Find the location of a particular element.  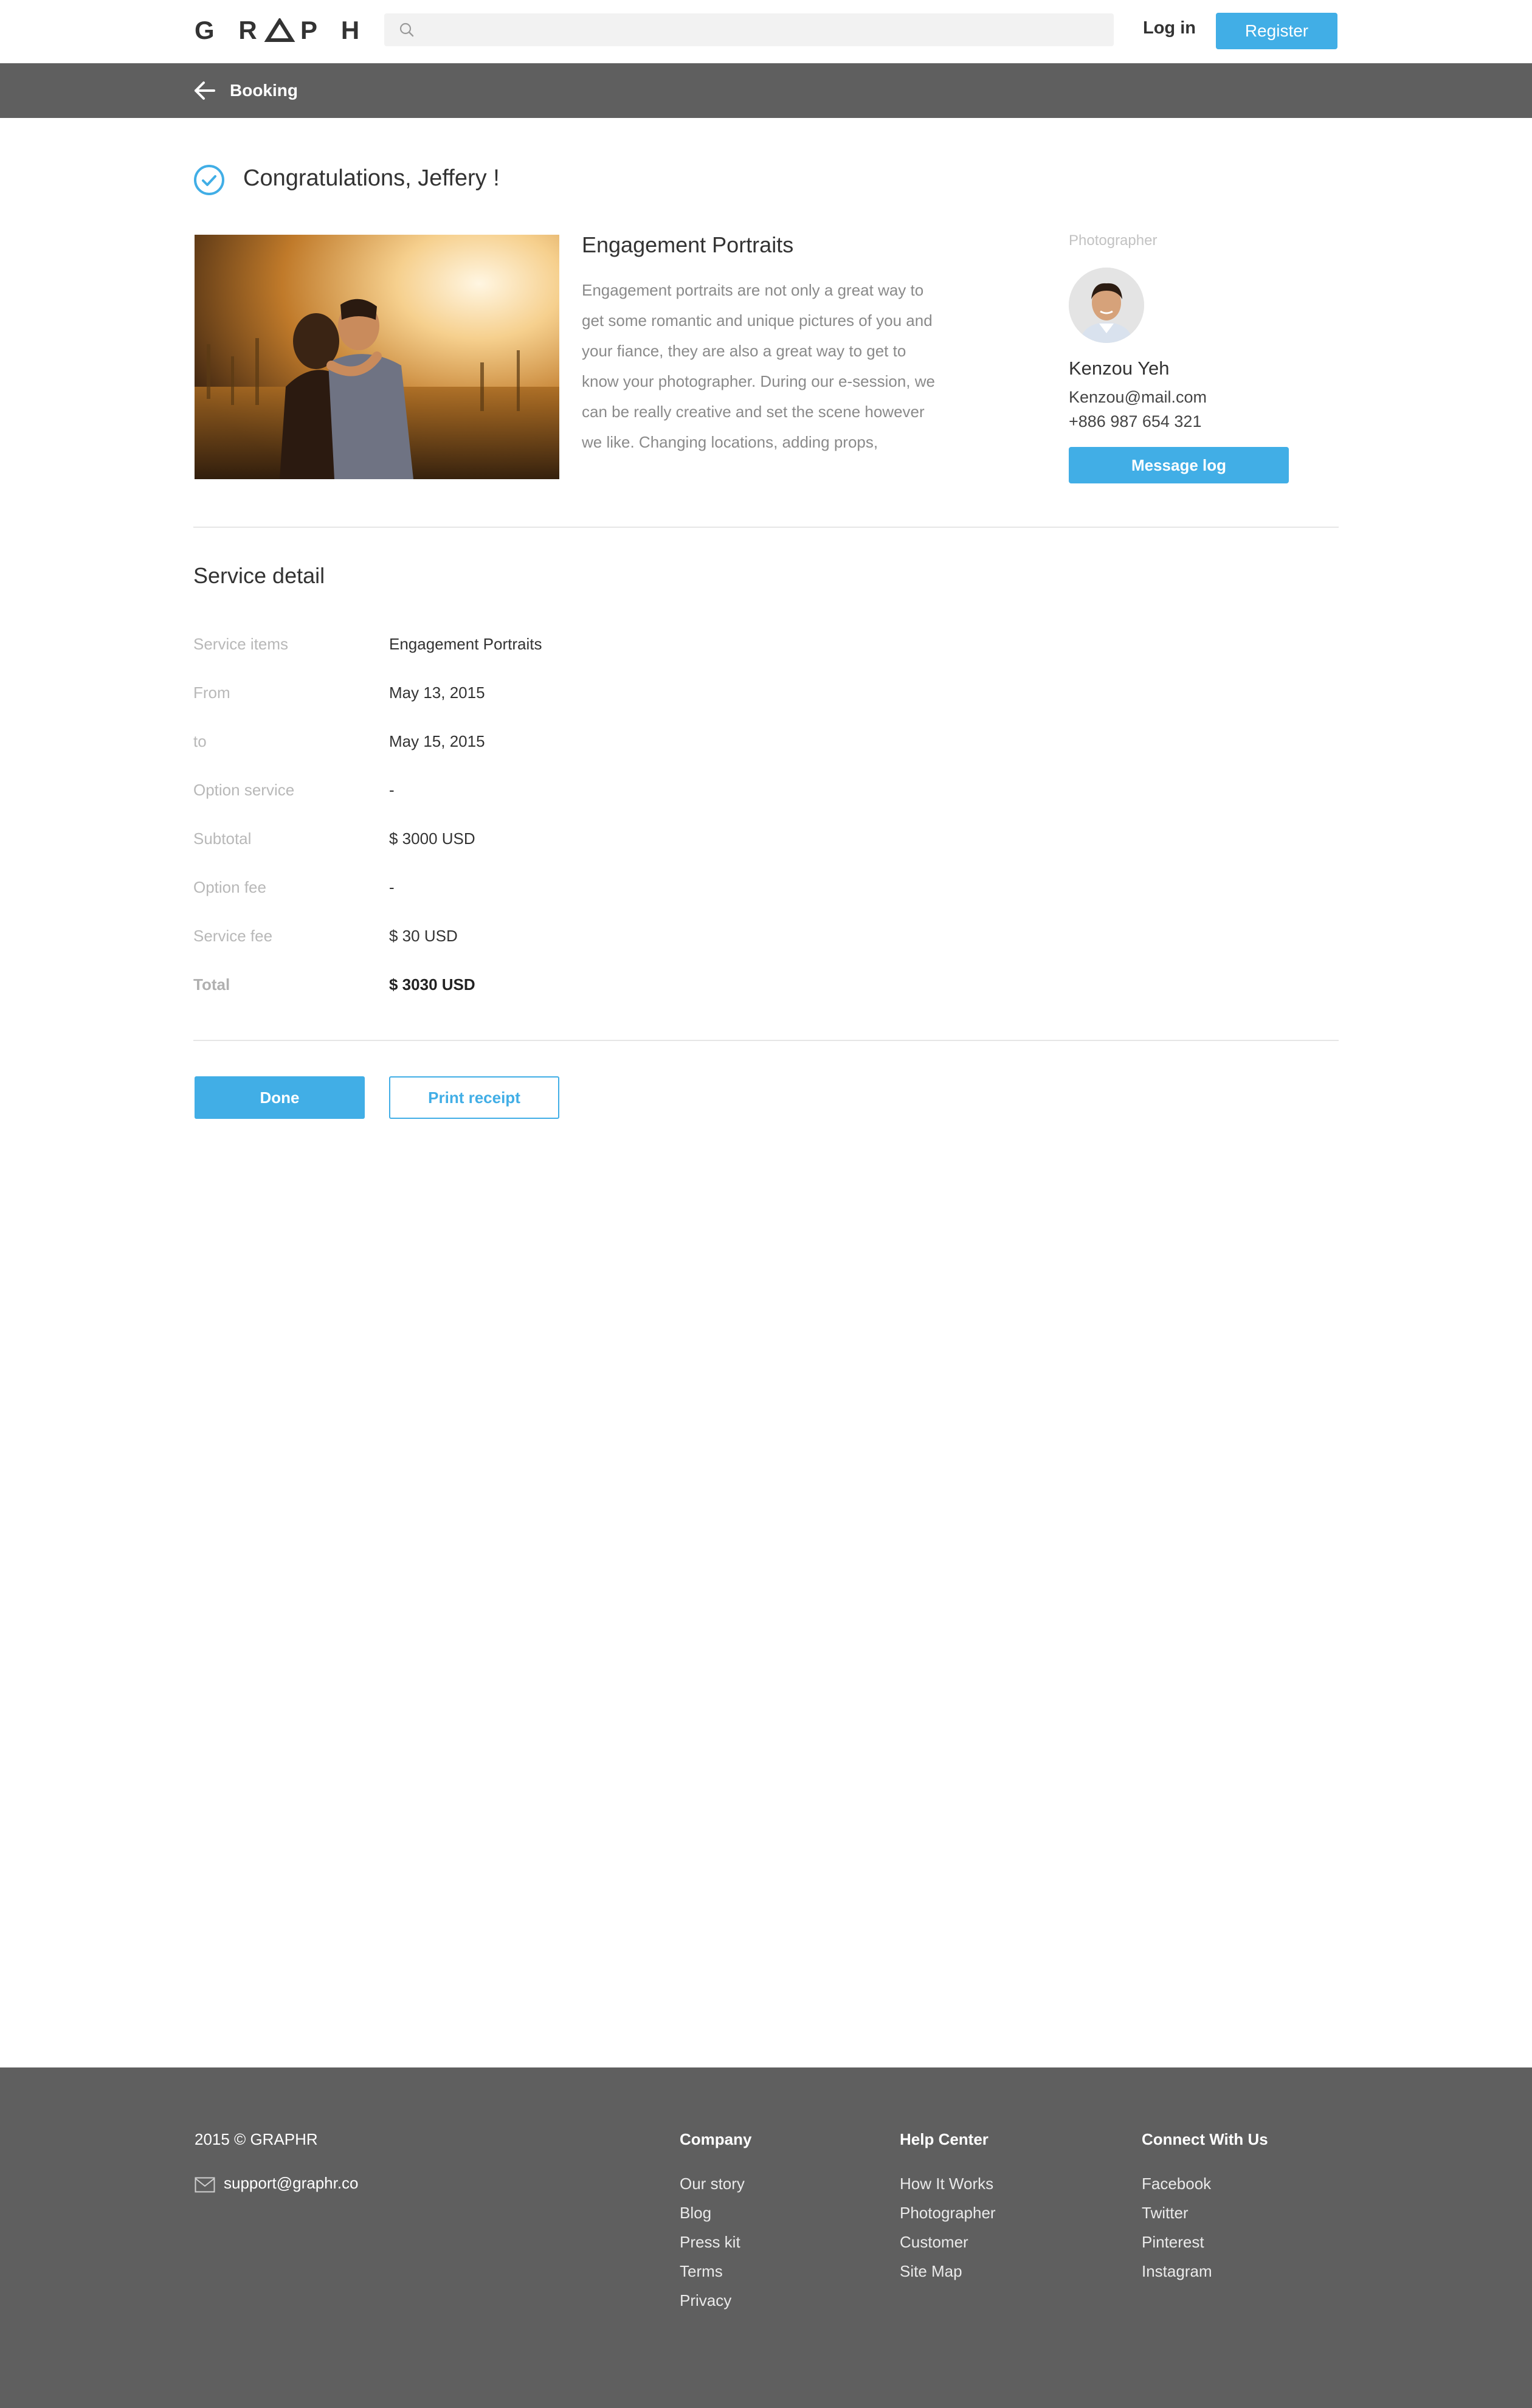

logo-wordmark: G R P H R is located at coordinates (283, 30).